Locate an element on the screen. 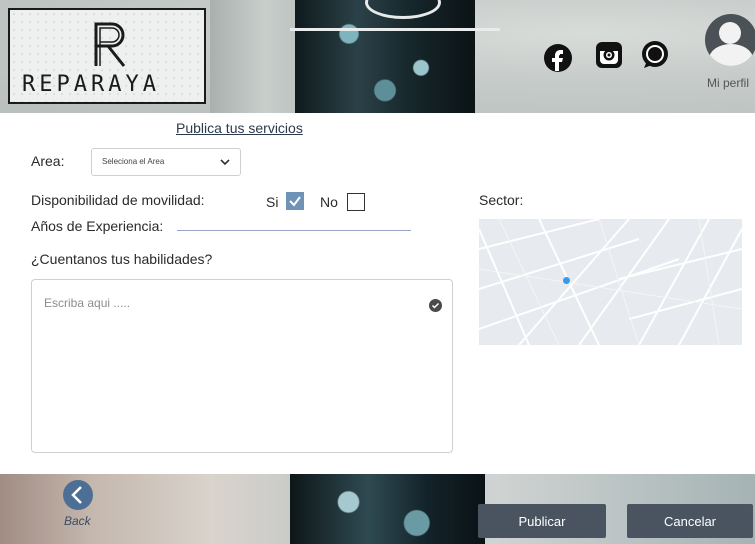  avatar-body is located at coordinates (731, 55).